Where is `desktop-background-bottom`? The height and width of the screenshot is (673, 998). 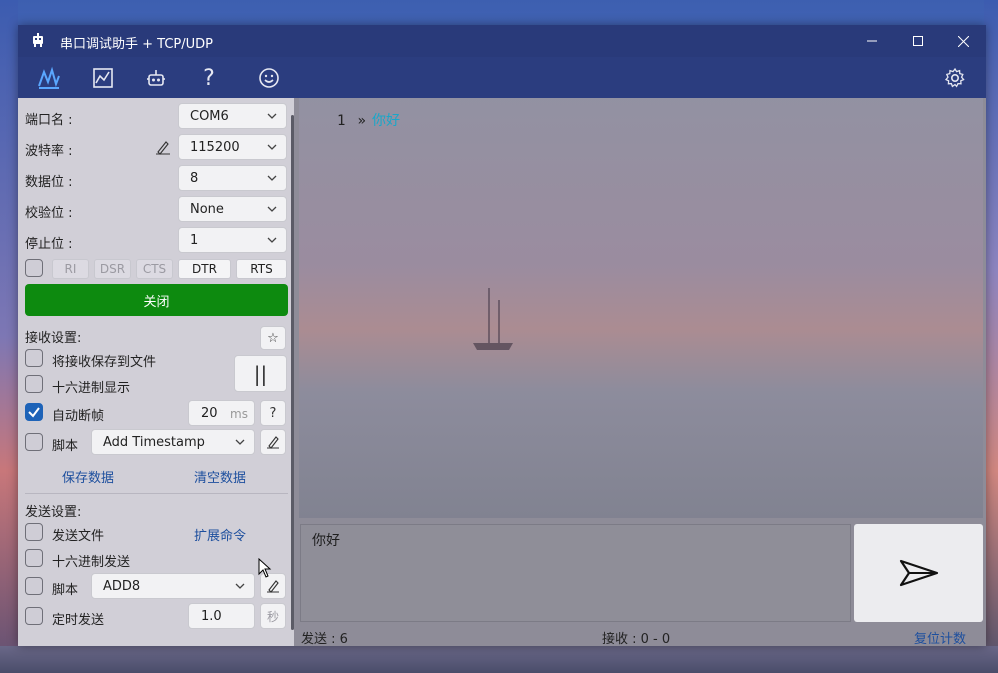 desktop-background-bottom is located at coordinates (499, 659).